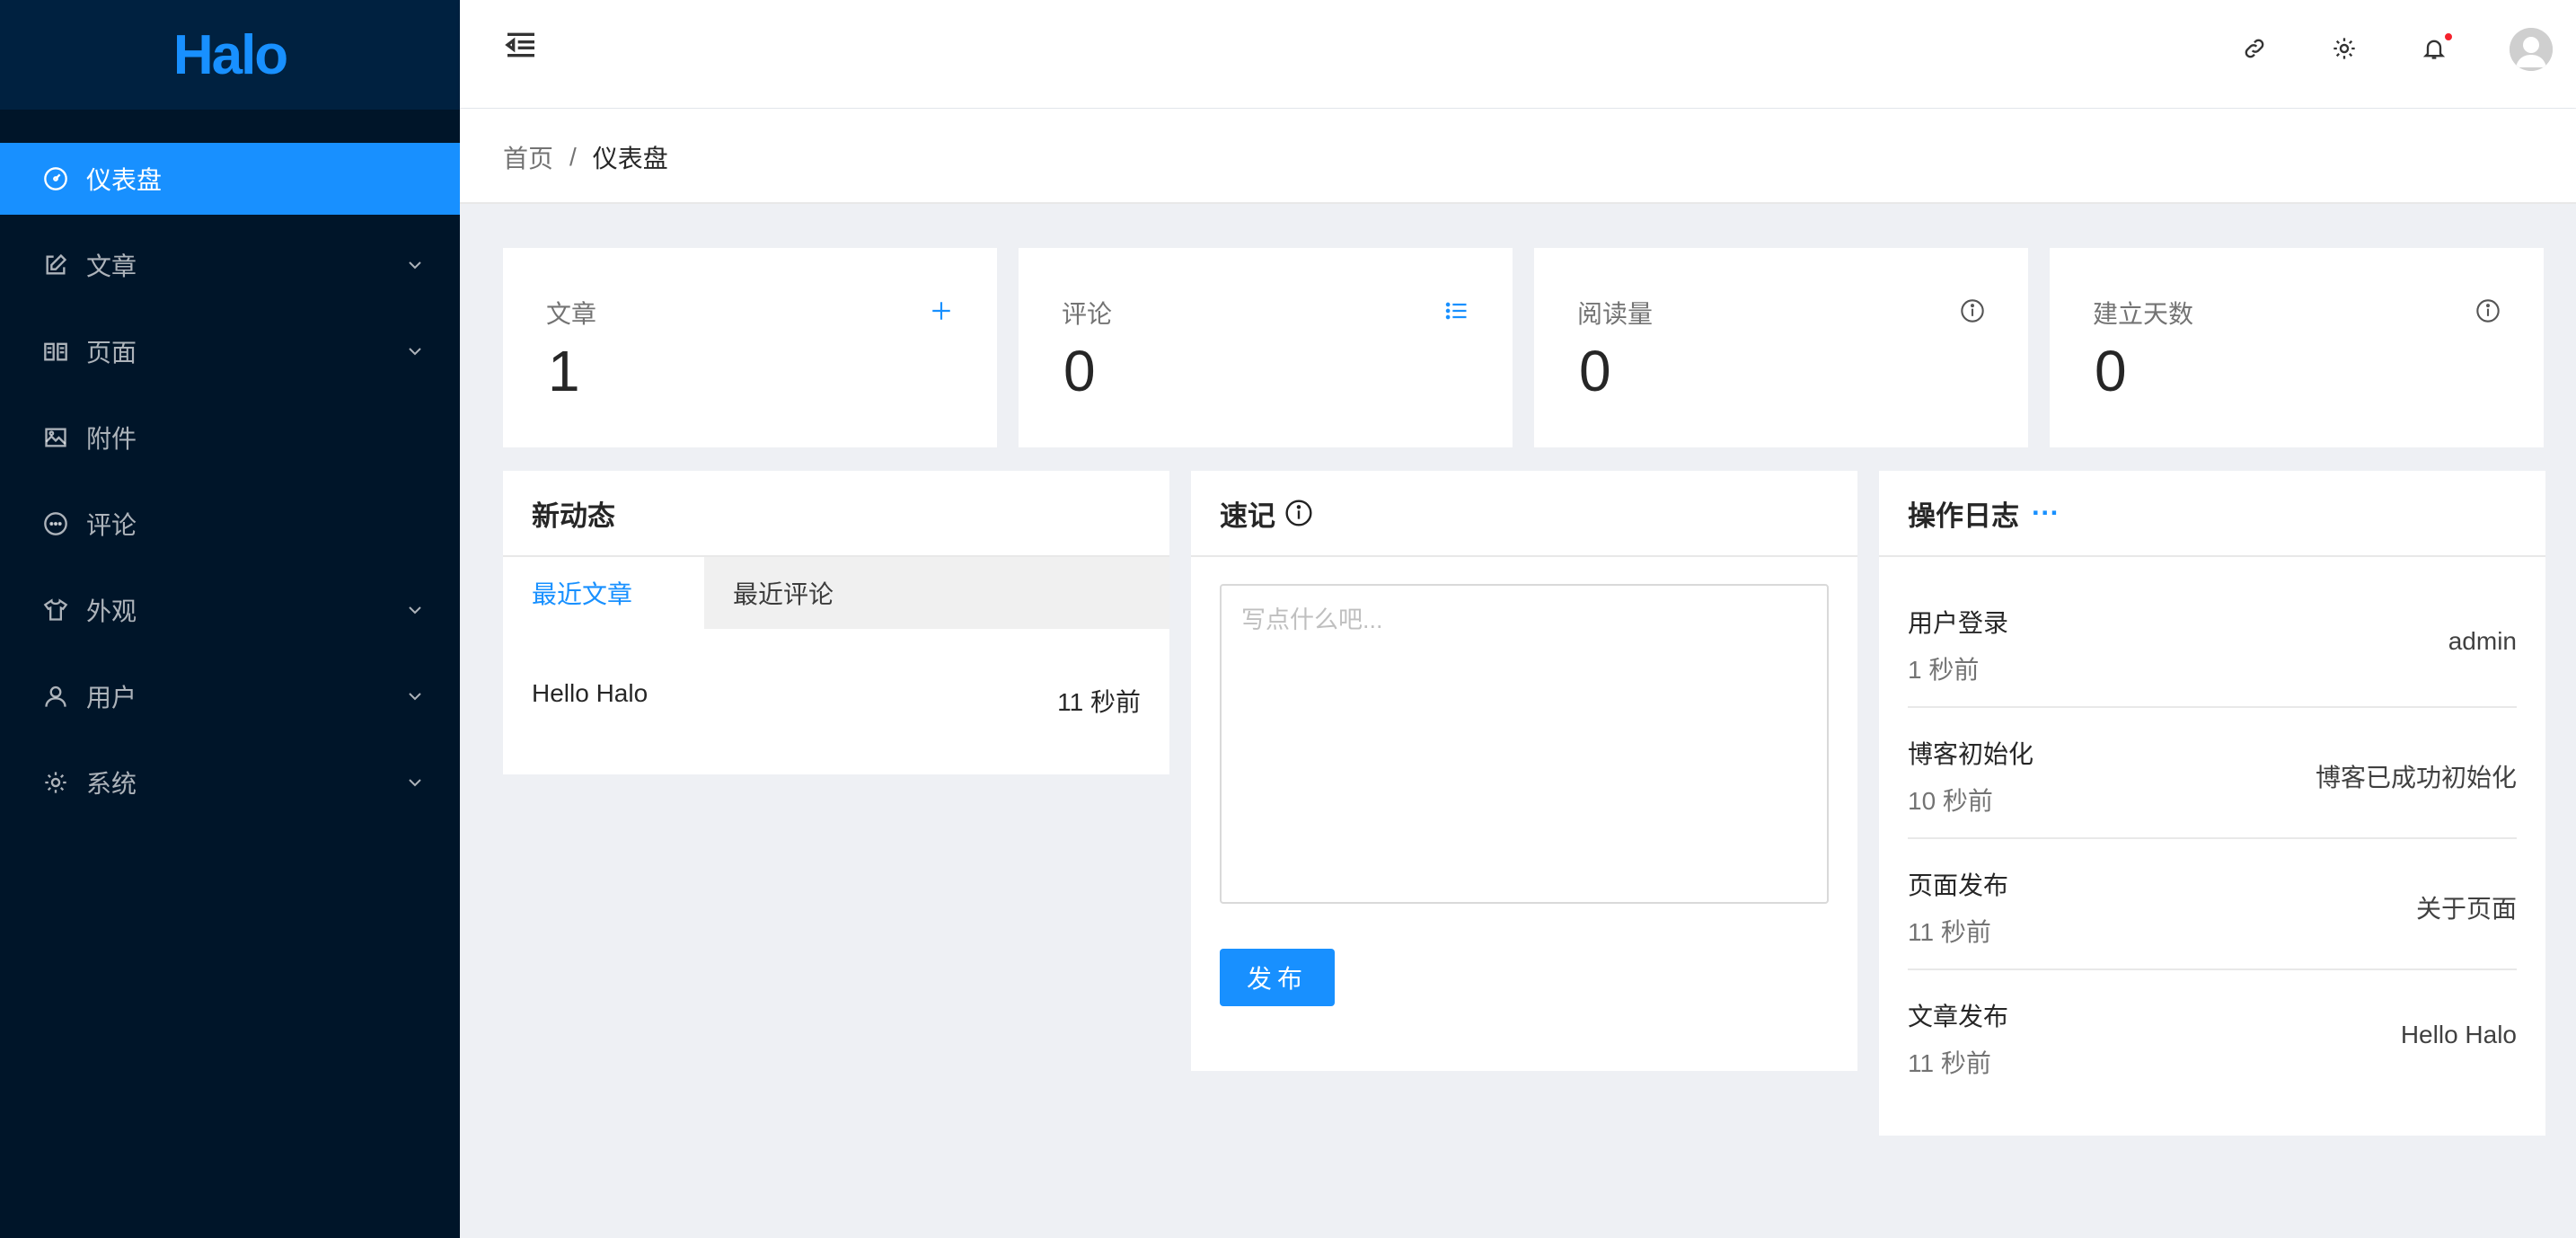 The width and height of the screenshot is (2576, 1238). What do you see at coordinates (571, 314) in the screenshot?
I see `stat-label: 文章` at bounding box center [571, 314].